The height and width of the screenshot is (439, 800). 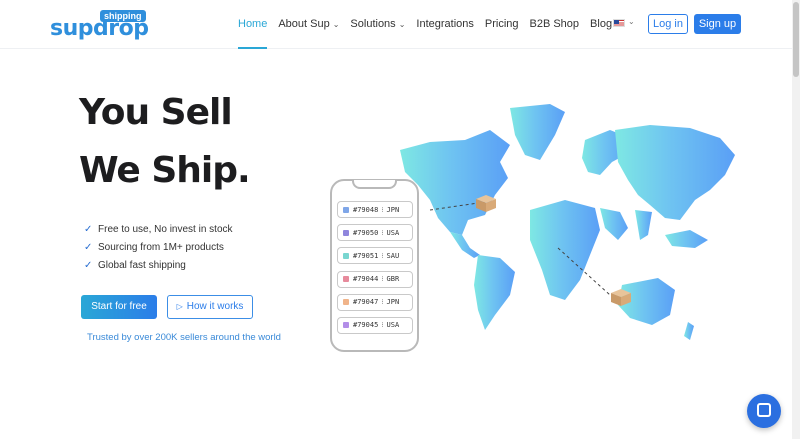 I want to click on nav-blog: Blog, so click(x=601, y=24).